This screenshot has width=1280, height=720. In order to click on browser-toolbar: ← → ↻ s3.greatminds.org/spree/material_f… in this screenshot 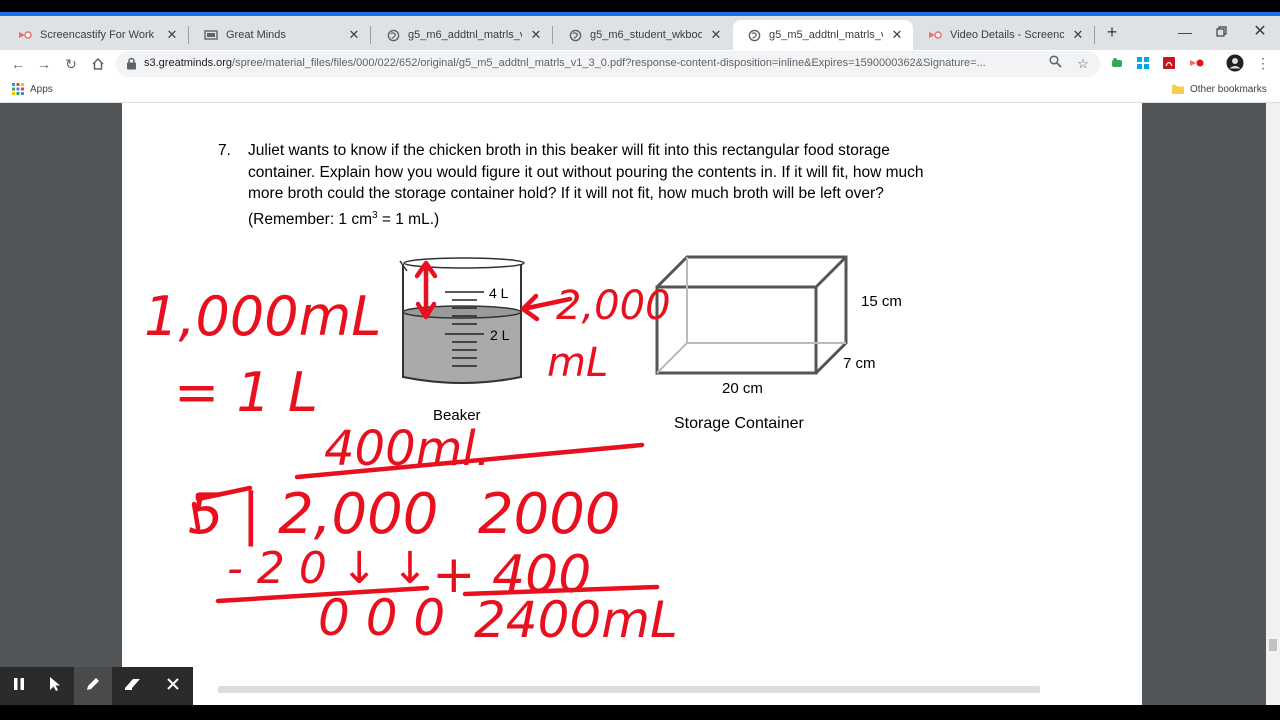, I will do `click(640, 64)`.